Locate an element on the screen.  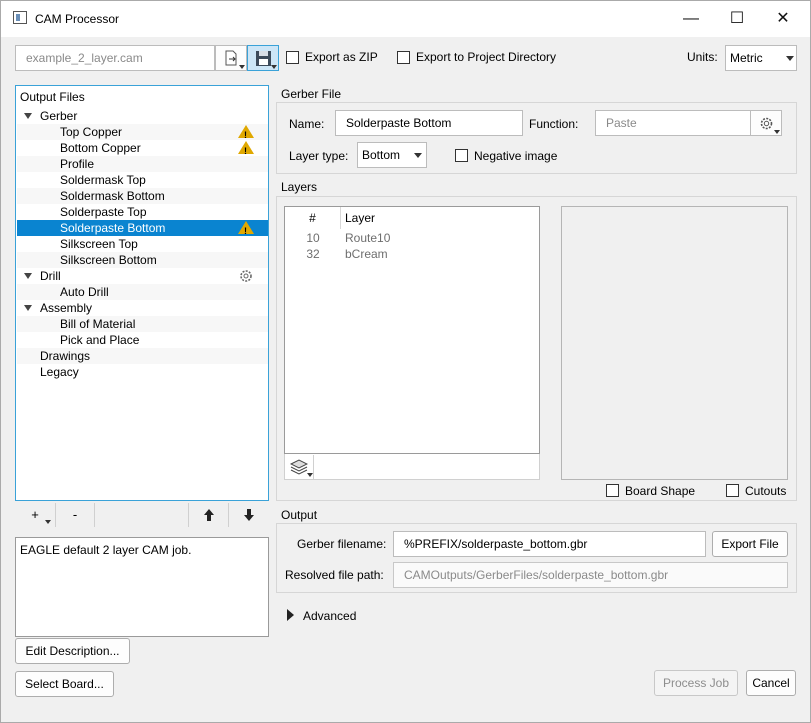
advanced-label: Advanced is located at coordinates (330, 616).